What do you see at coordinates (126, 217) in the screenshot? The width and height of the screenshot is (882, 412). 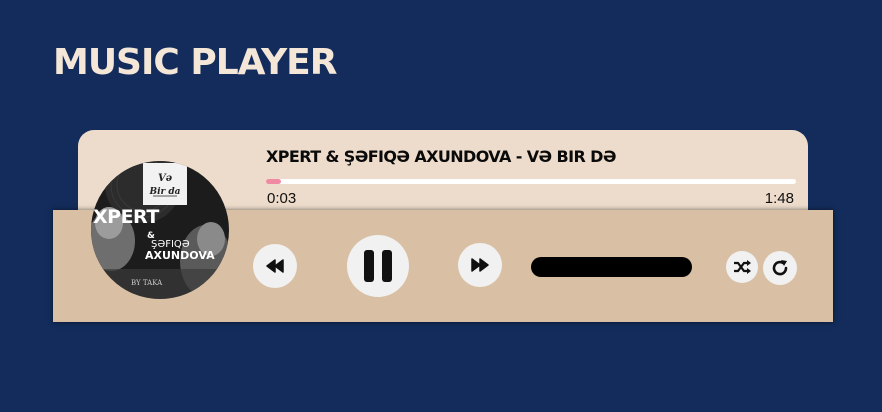 I see `album-artist-text: XPERT` at bounding box center [126, 217].